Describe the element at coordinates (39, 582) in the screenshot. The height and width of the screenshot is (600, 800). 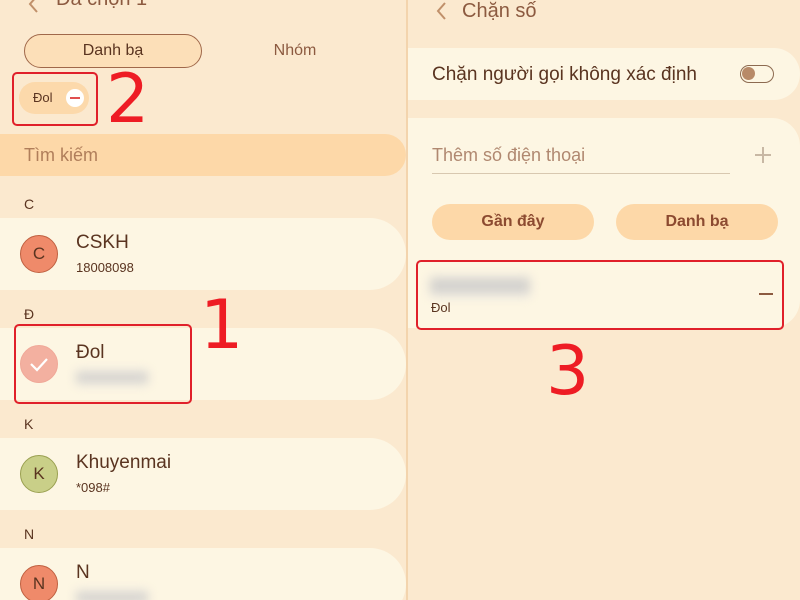
I see `avatar: N` at that location.